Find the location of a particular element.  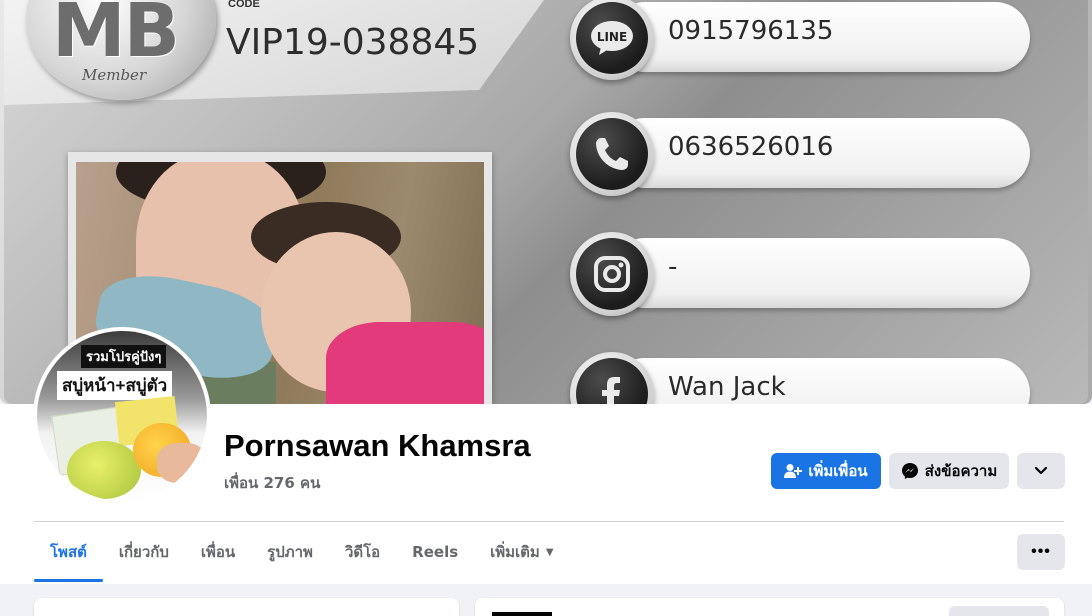

messenger-icon is located at coordinates (910, 471).